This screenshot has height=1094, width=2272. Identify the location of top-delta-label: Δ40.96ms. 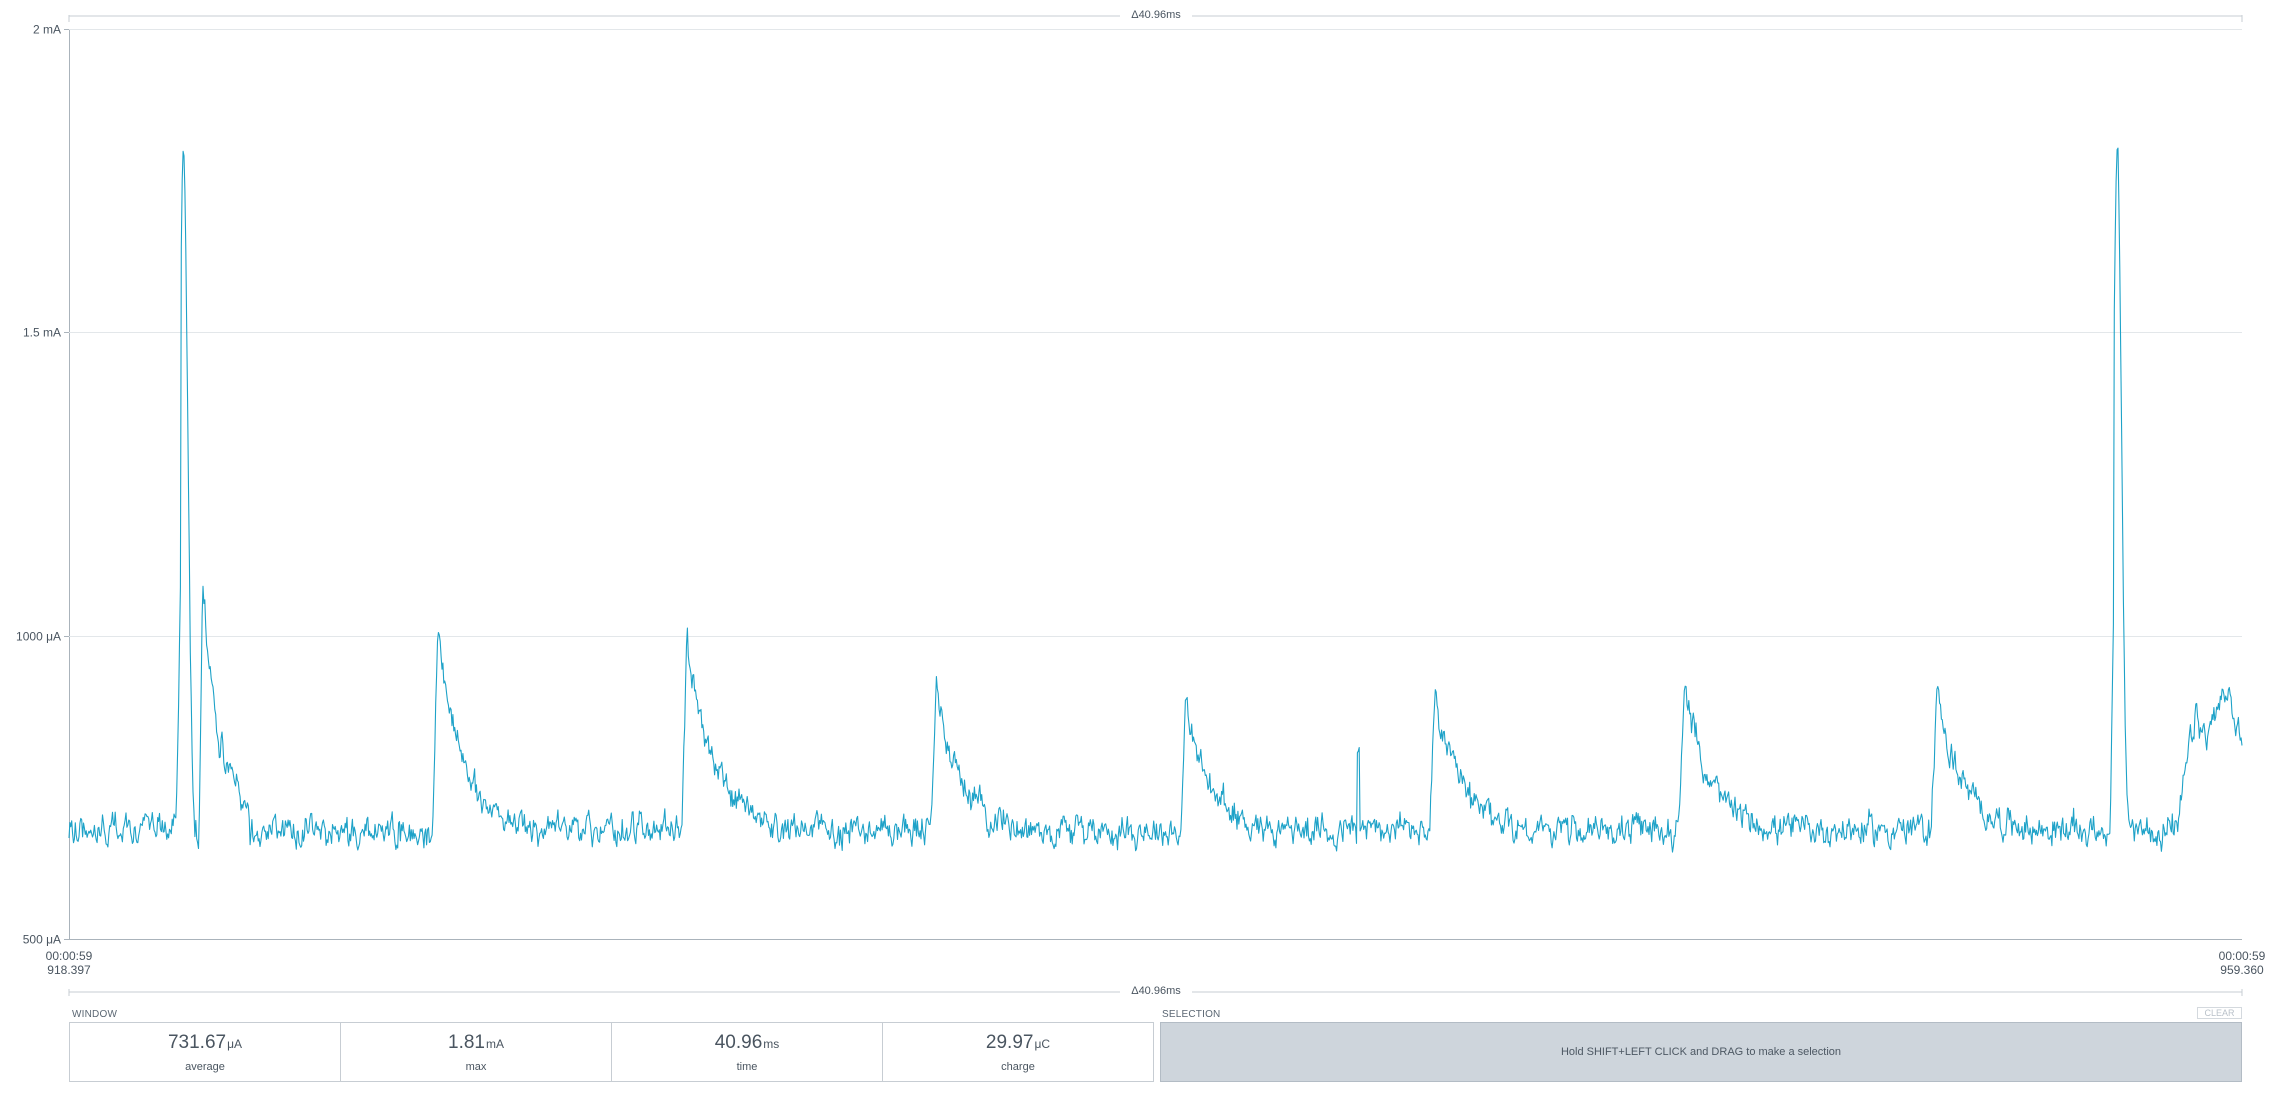
(1156, 15).